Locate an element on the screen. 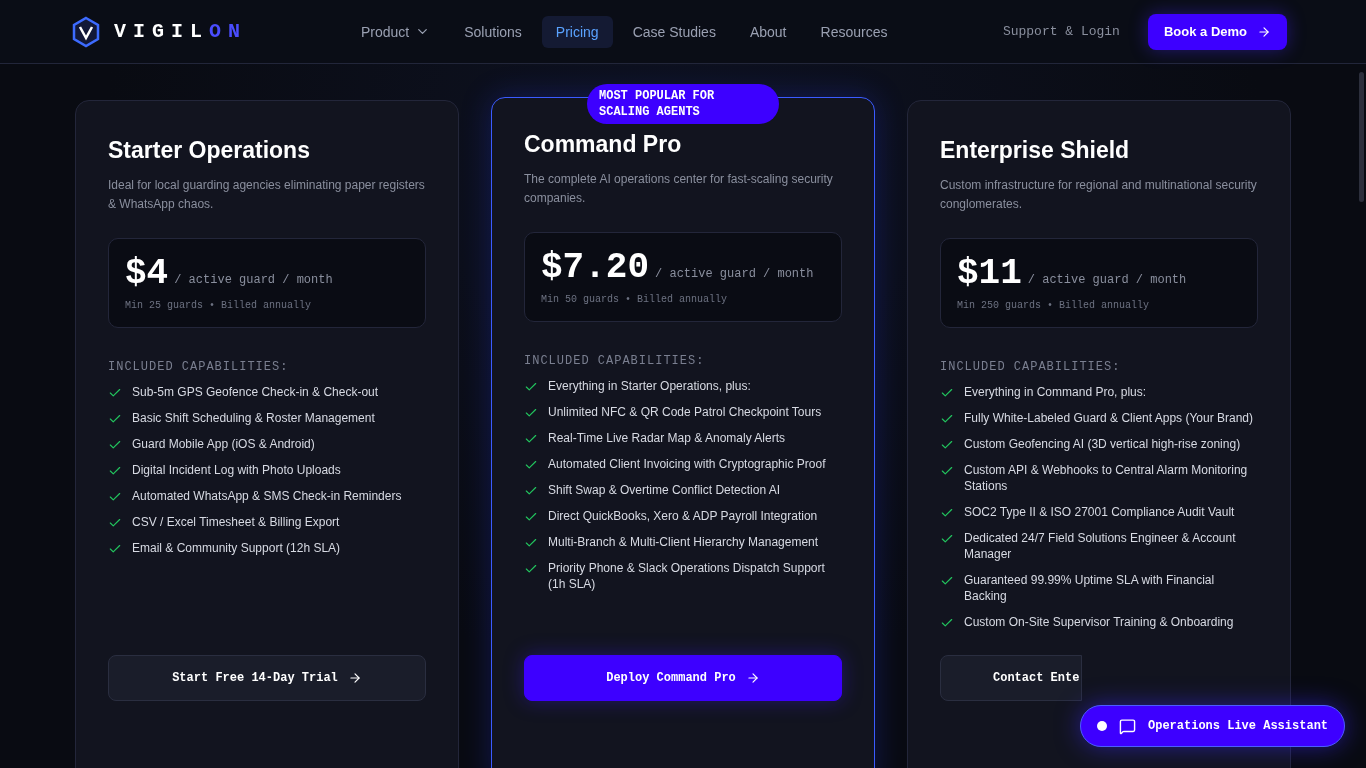 This screenshot has width=1366, height=768. nav-link: About is located at coordinates (768, 31).